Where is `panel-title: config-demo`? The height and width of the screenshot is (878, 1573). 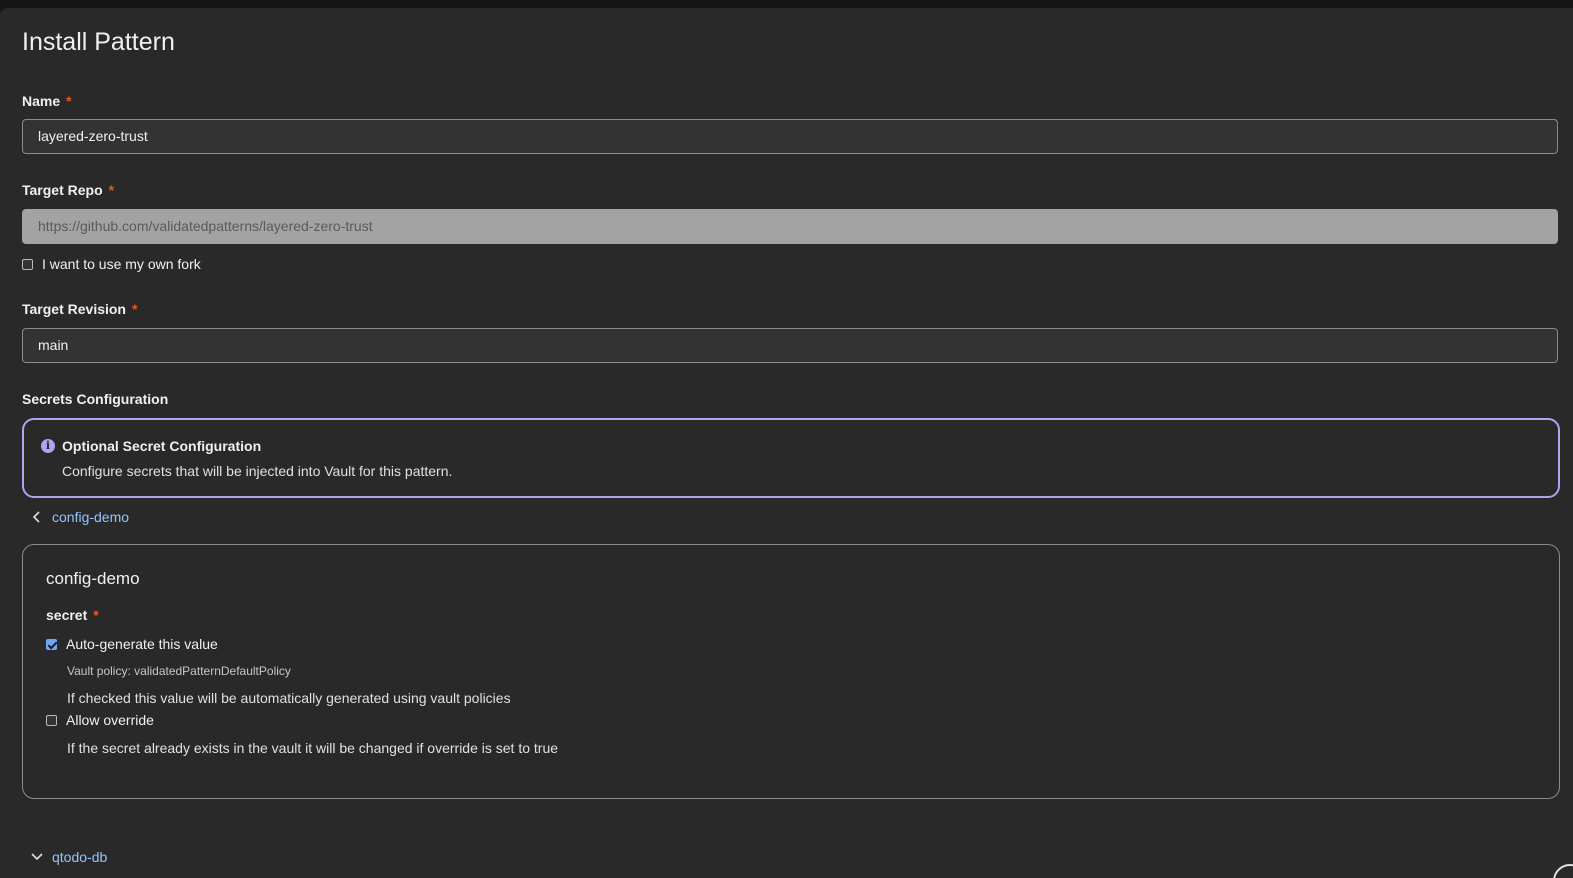
panel-title: config-demo is located at coordinates (93, 578).